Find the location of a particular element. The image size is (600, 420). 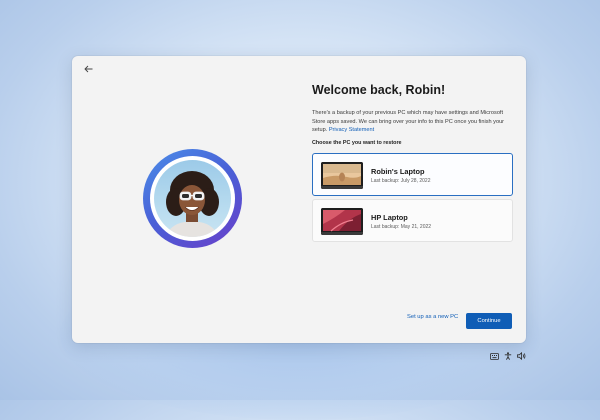

keyboard-icon is located at coordinates (494, 356).